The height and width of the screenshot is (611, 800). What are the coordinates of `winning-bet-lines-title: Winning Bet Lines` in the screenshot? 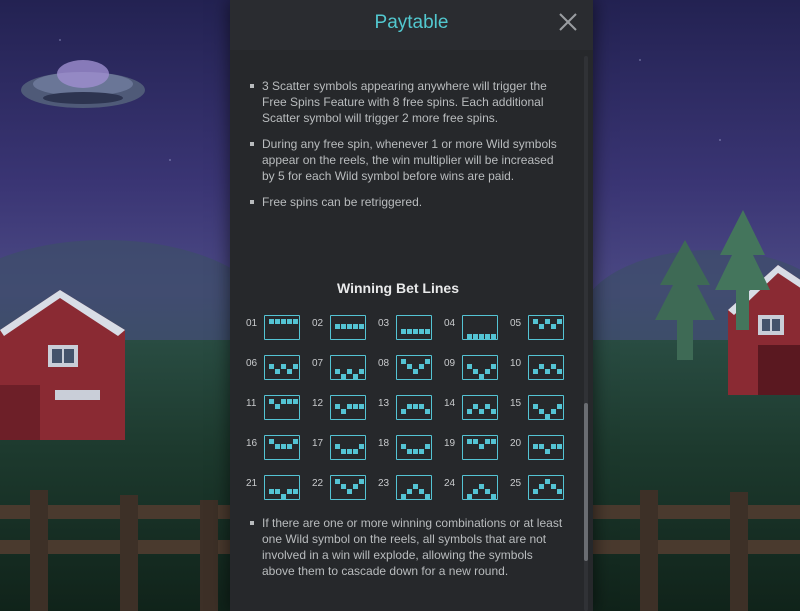 It's located at (398, 288).